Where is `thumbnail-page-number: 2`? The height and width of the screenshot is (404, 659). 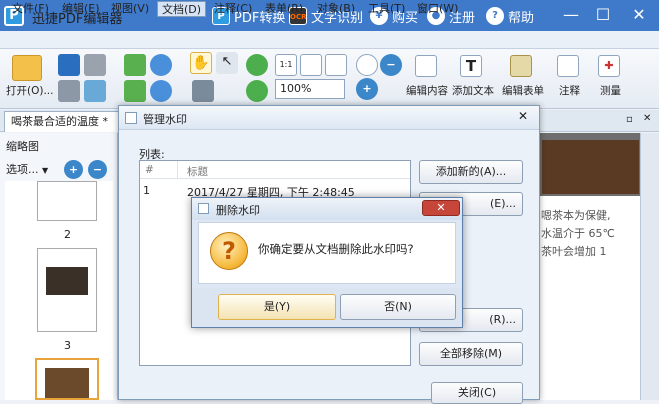 thumbnail-page-number: 2 is located at coordinates (67, 234).